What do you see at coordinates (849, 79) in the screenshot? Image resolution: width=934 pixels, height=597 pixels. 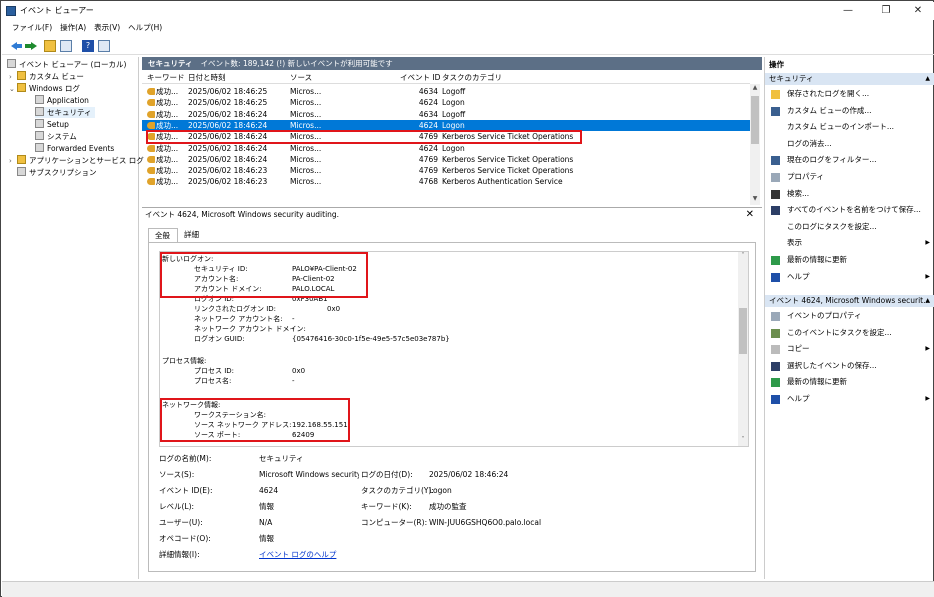 I see `actions-section-security: セキュリティ ▲` at bounding box center [849, 79].